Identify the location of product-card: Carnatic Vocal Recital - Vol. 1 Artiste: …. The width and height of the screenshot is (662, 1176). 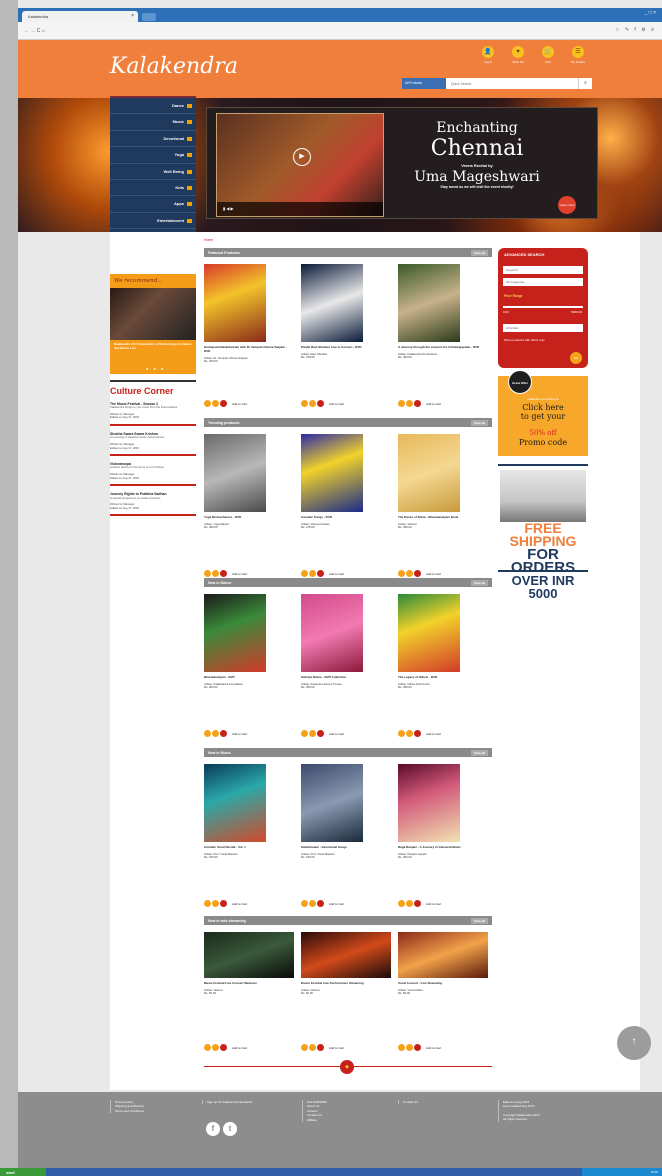
(249, 835).